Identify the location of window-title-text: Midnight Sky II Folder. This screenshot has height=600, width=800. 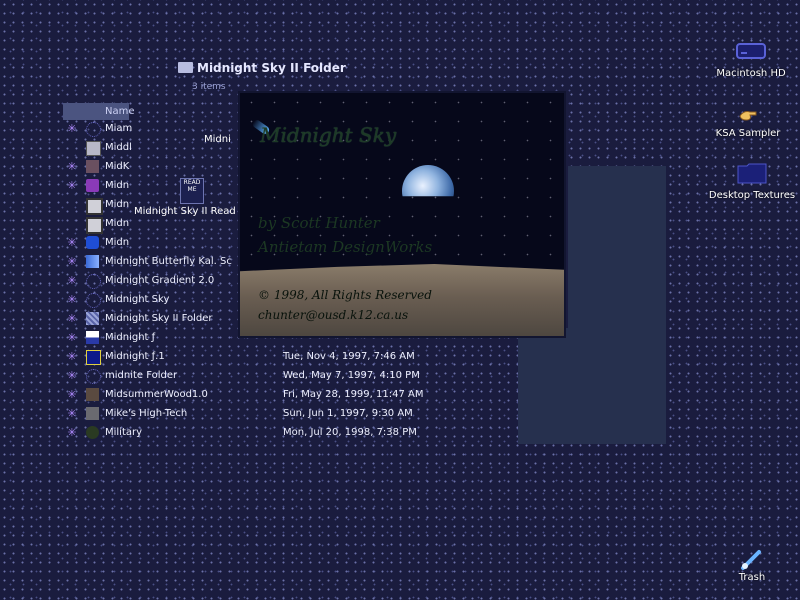
(271, 68).